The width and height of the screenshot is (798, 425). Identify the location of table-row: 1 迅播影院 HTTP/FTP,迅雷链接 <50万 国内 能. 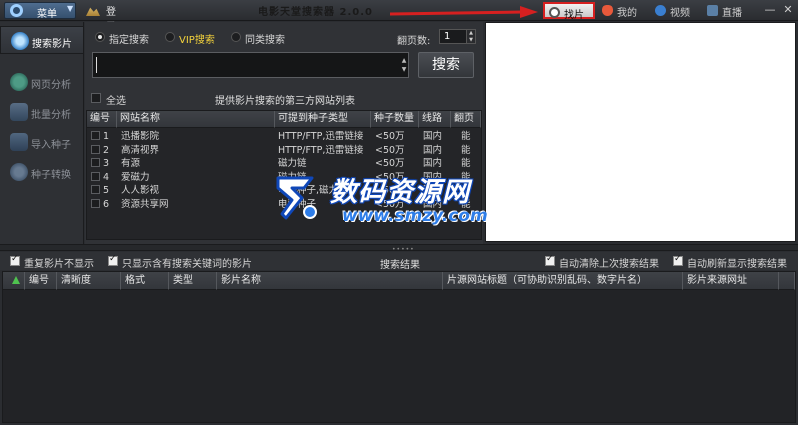
(284, 136).